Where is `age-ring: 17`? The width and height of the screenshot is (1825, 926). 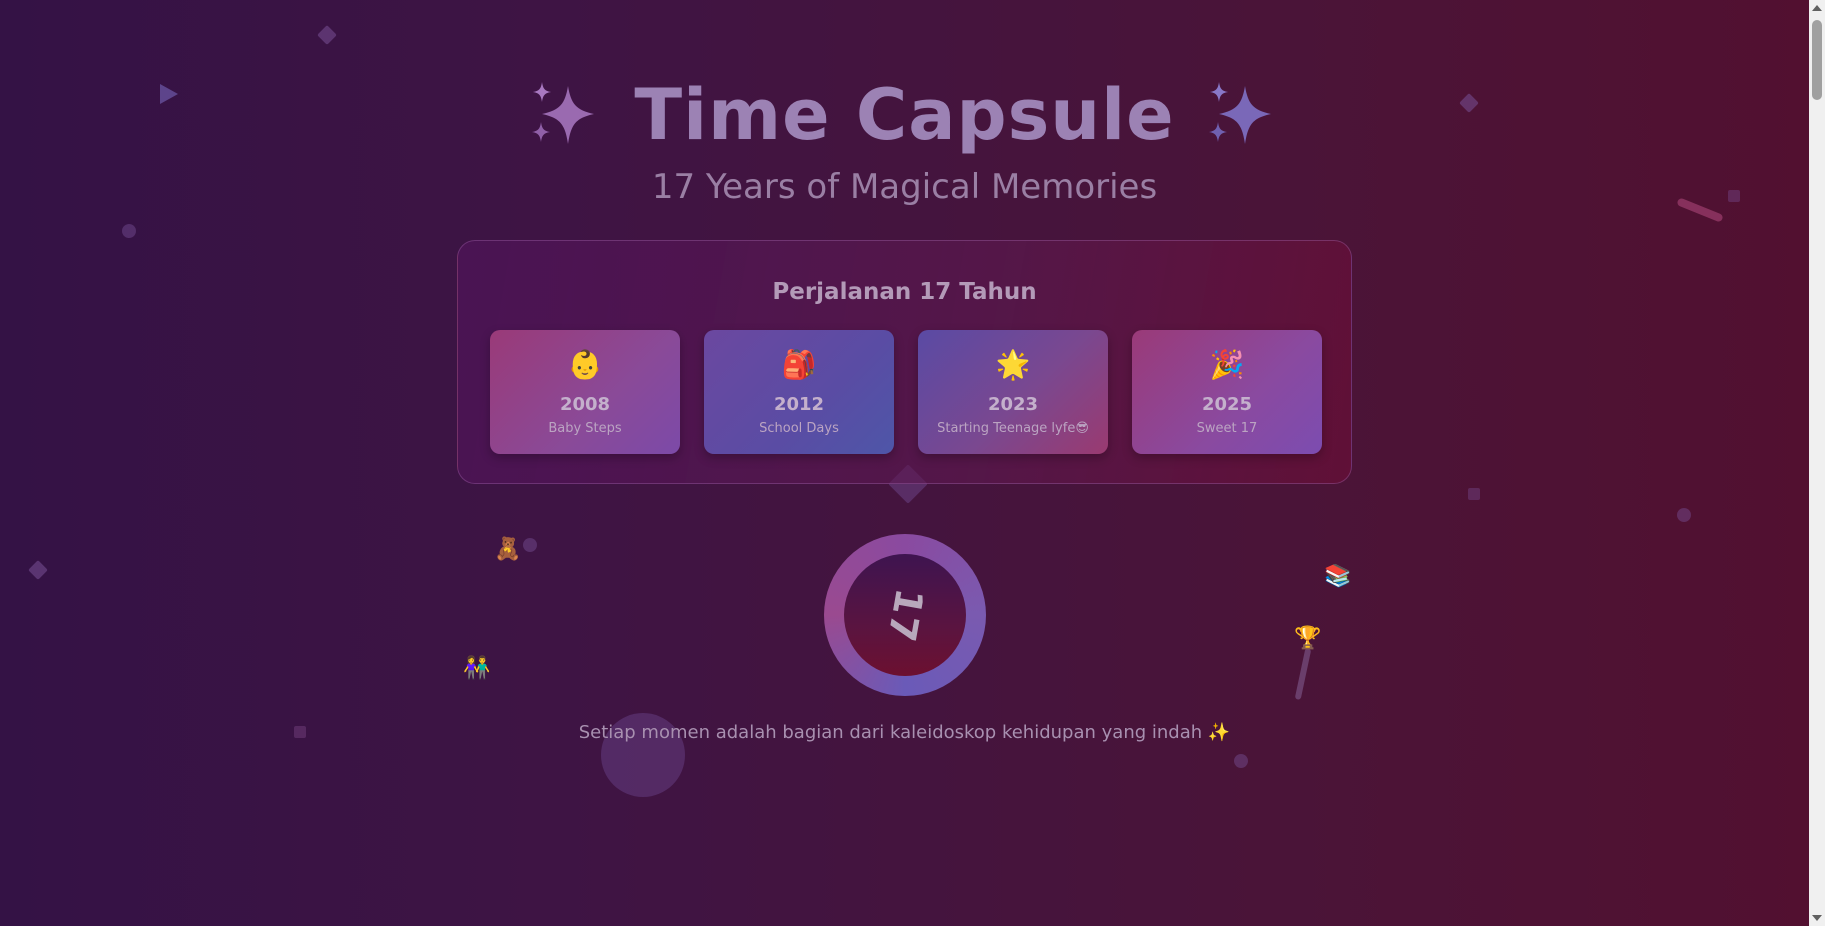 age-ring: 17 is located at coordinates (905, 615).